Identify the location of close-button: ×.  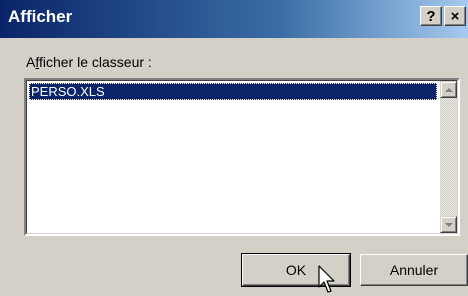
(455, 16).